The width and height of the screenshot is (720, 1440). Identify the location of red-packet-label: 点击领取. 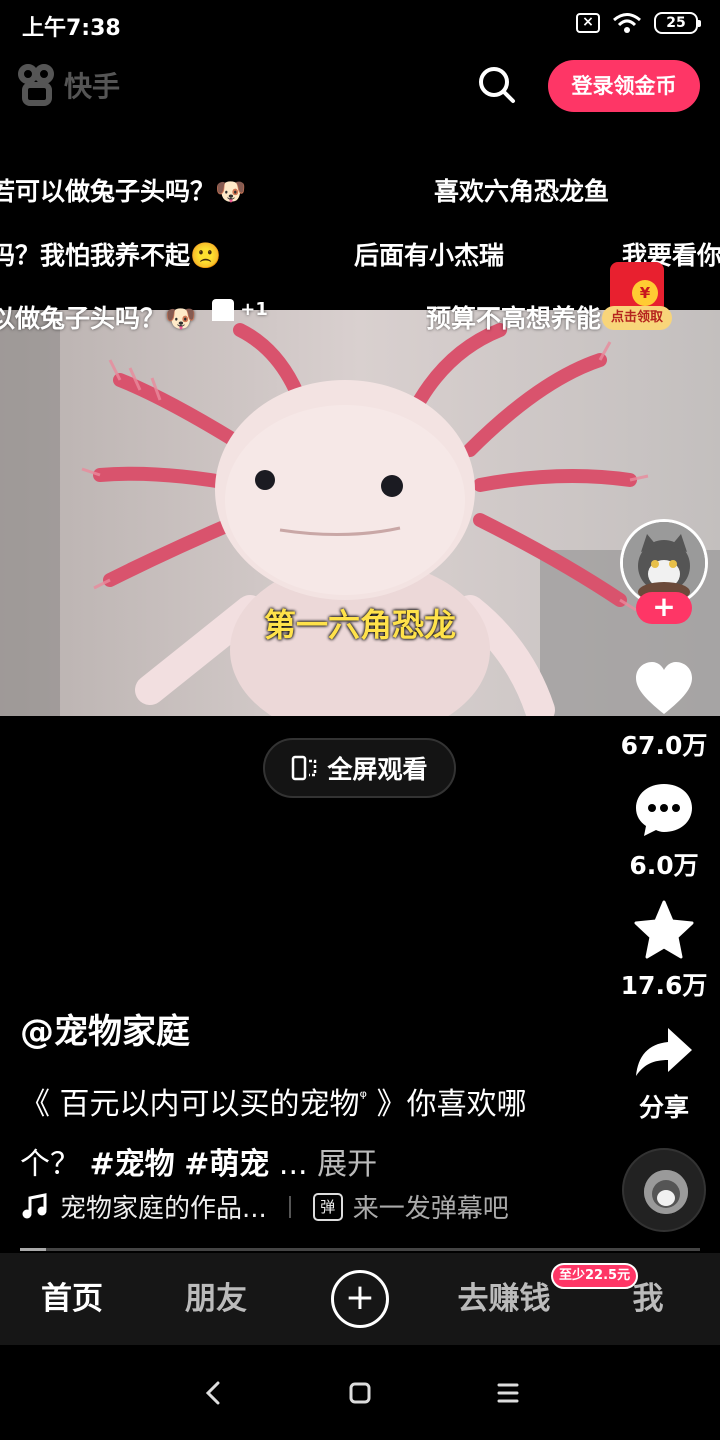
(637, 318).